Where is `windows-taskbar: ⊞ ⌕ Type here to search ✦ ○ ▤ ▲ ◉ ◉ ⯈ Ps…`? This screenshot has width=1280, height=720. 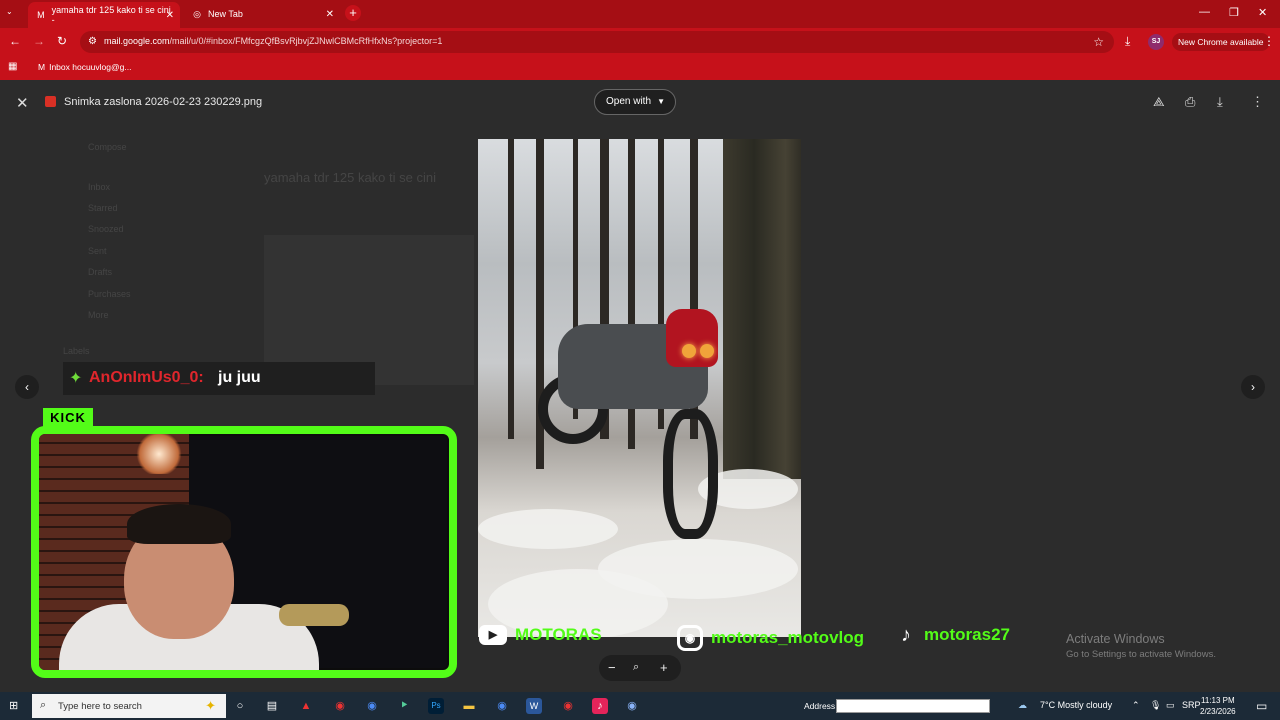
windows-taskbar: ⊞ ⌕ Type here to search ✦ ○ ▤ ▲ ◉ ◉ ⯈ Ps… is located at coordinates (640, 706).